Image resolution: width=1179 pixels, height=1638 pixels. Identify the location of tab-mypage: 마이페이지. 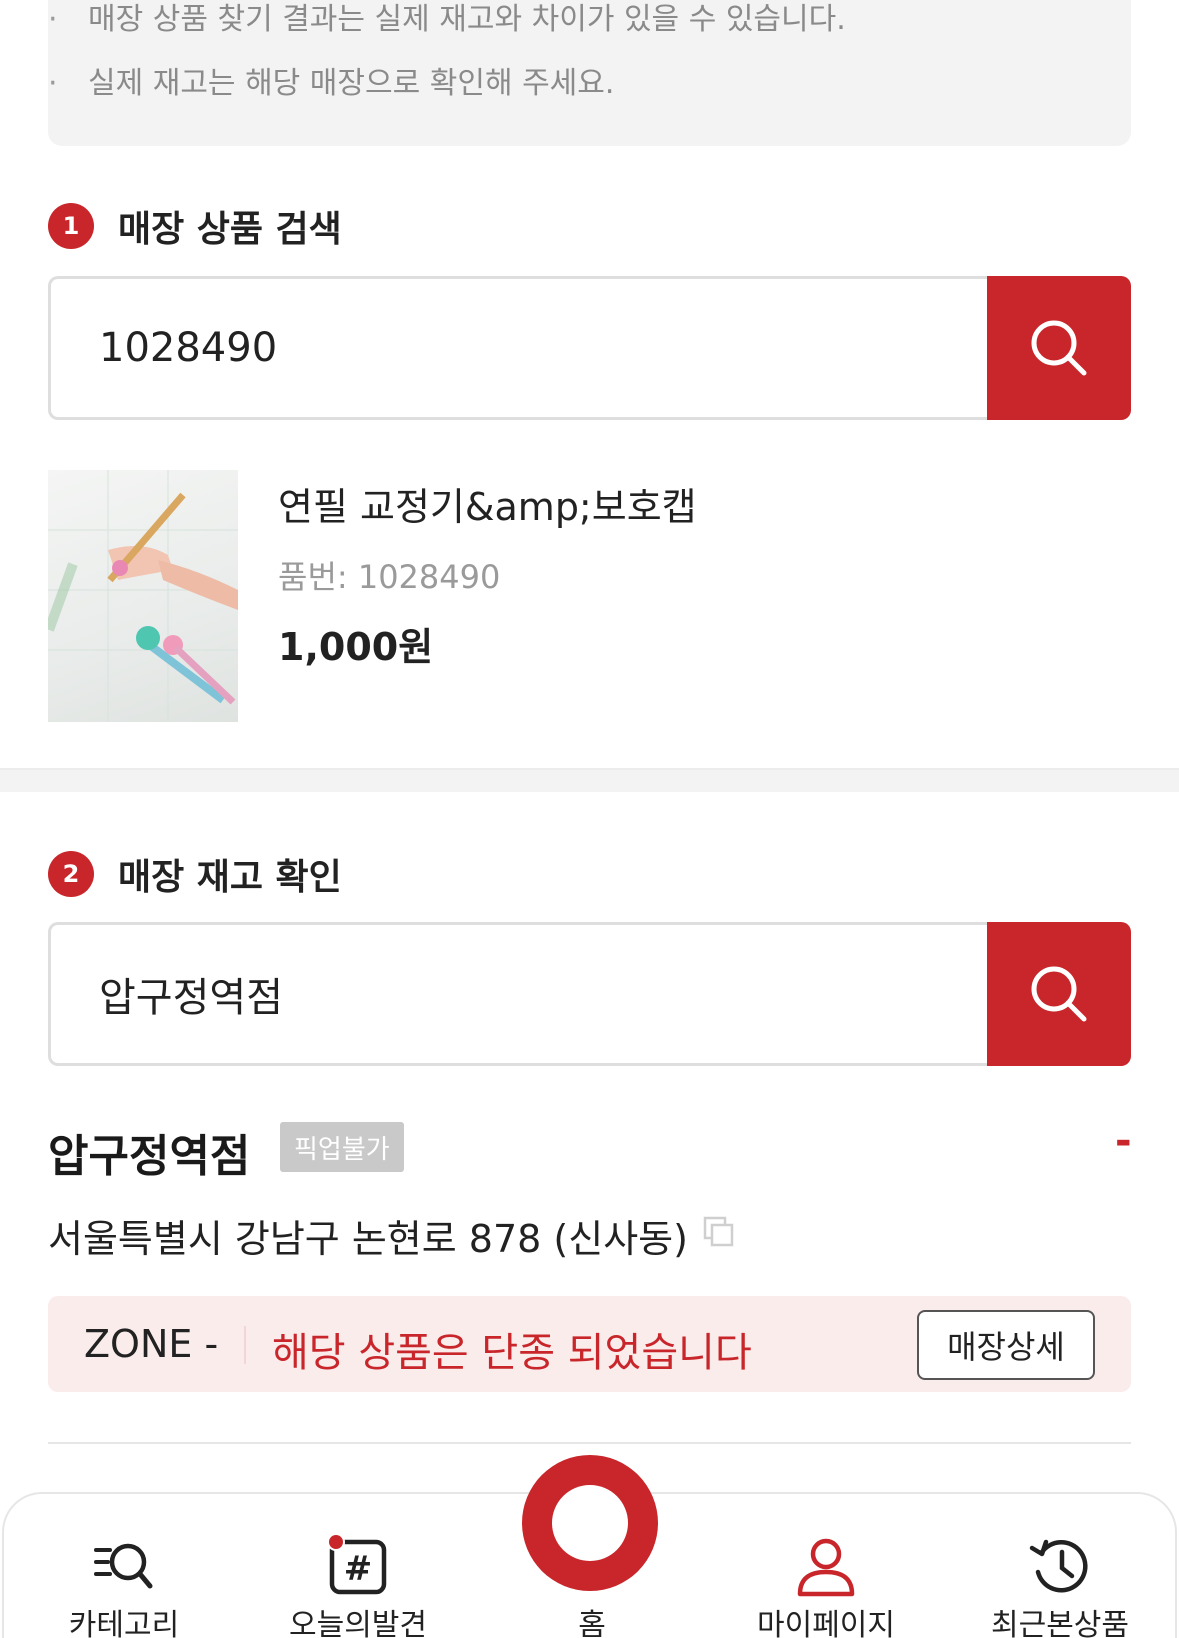
(826, 1566).